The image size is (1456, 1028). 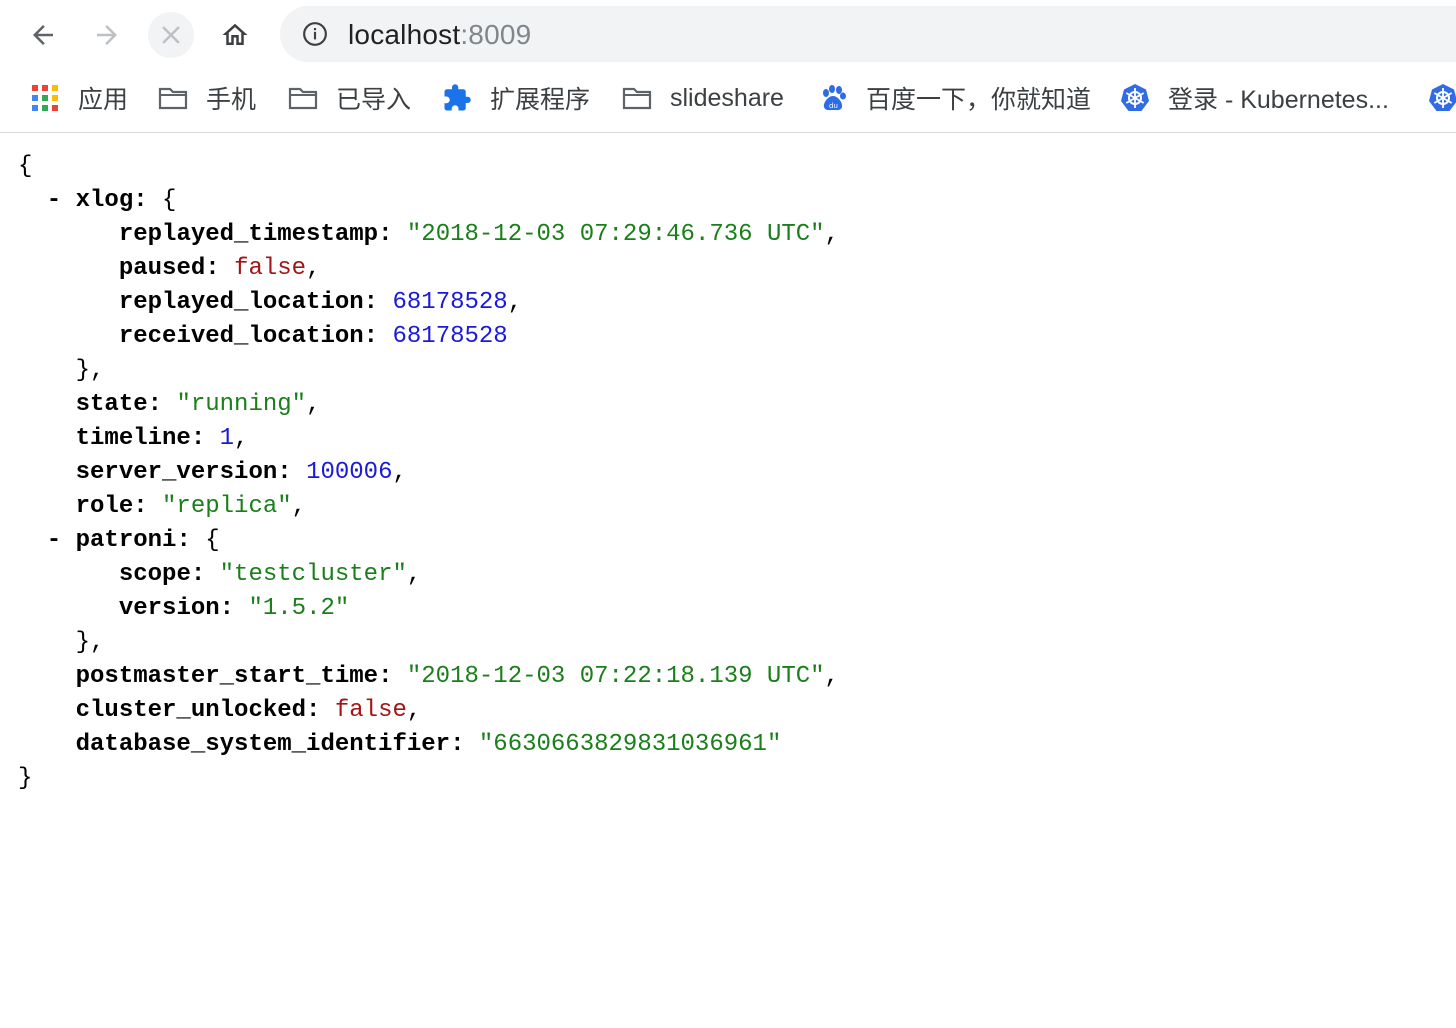 What do you see at coordinates (349, 98) in the screenshot?
I see `bookmark-folder-imported: 已导入` at bounding box center [349, 98].